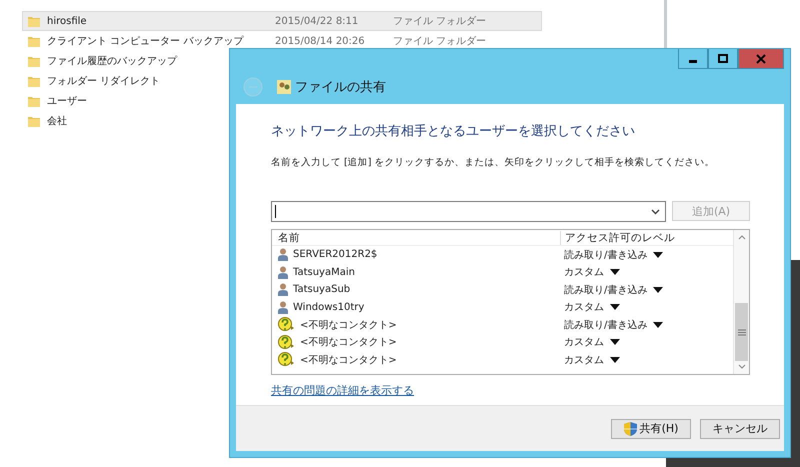 This screenshot has height=467, width=800. I want to click on dialog-heading: ネットワーク上の共有相手となるユーザーを選択してください, so click(453, 131).